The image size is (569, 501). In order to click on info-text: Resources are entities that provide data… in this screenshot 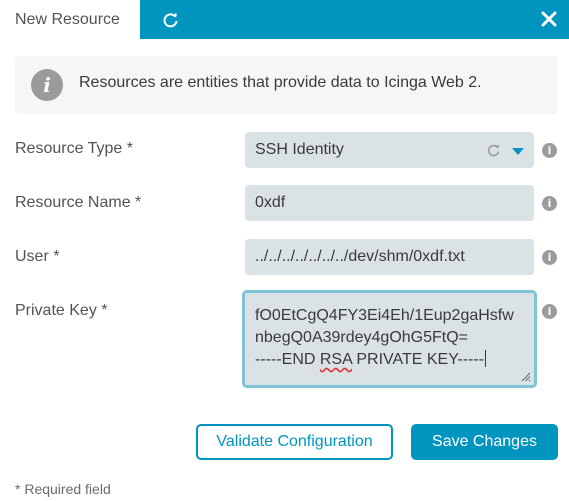, I will do `click(280, 82)`.